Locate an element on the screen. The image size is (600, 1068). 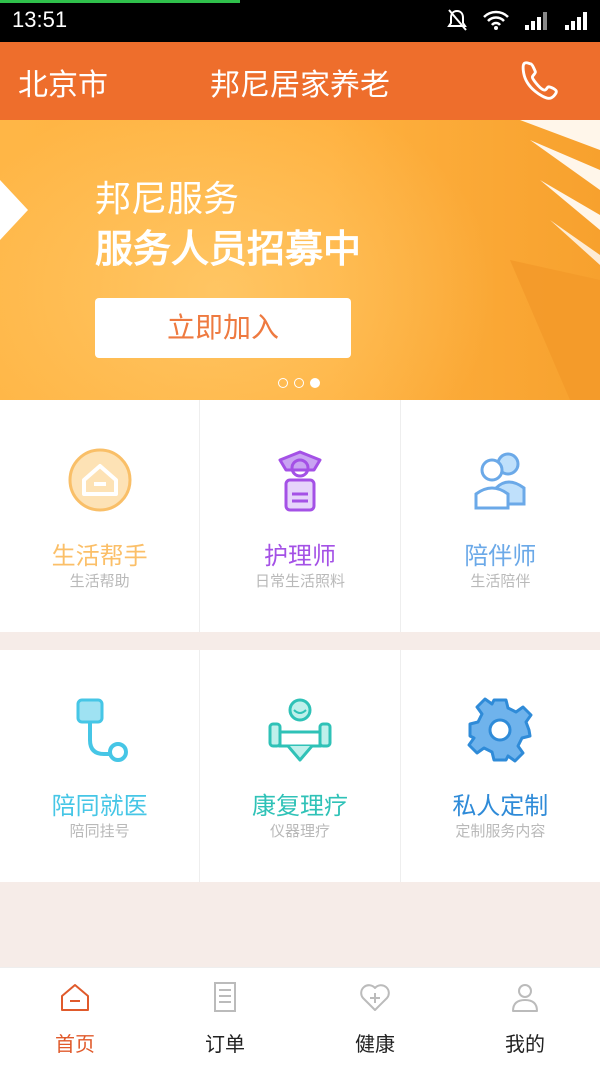
gear-icon is located at coordinates (500, 730).